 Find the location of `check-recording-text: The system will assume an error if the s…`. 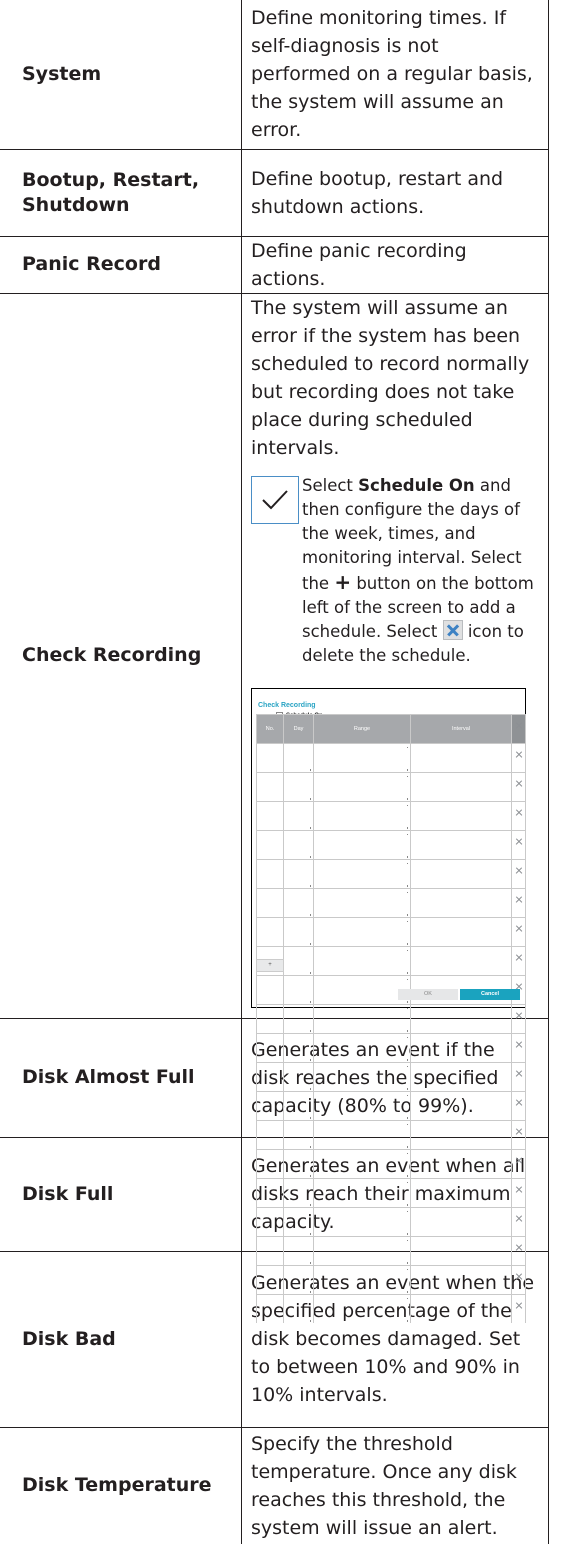

check-recording-text: The system will assume an error if the s… is located at coordinates (390, 377).